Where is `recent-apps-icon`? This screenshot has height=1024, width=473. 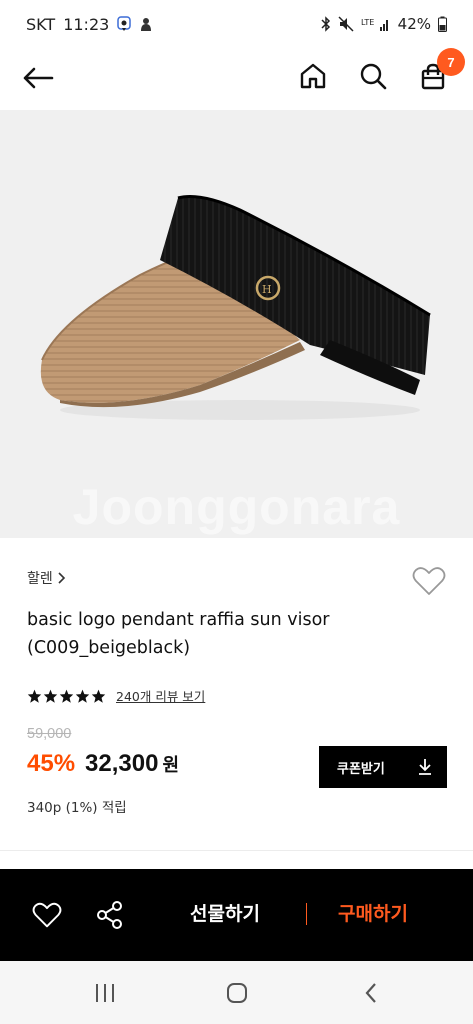 recent-apps-icon is located at coordinates (105, 993).